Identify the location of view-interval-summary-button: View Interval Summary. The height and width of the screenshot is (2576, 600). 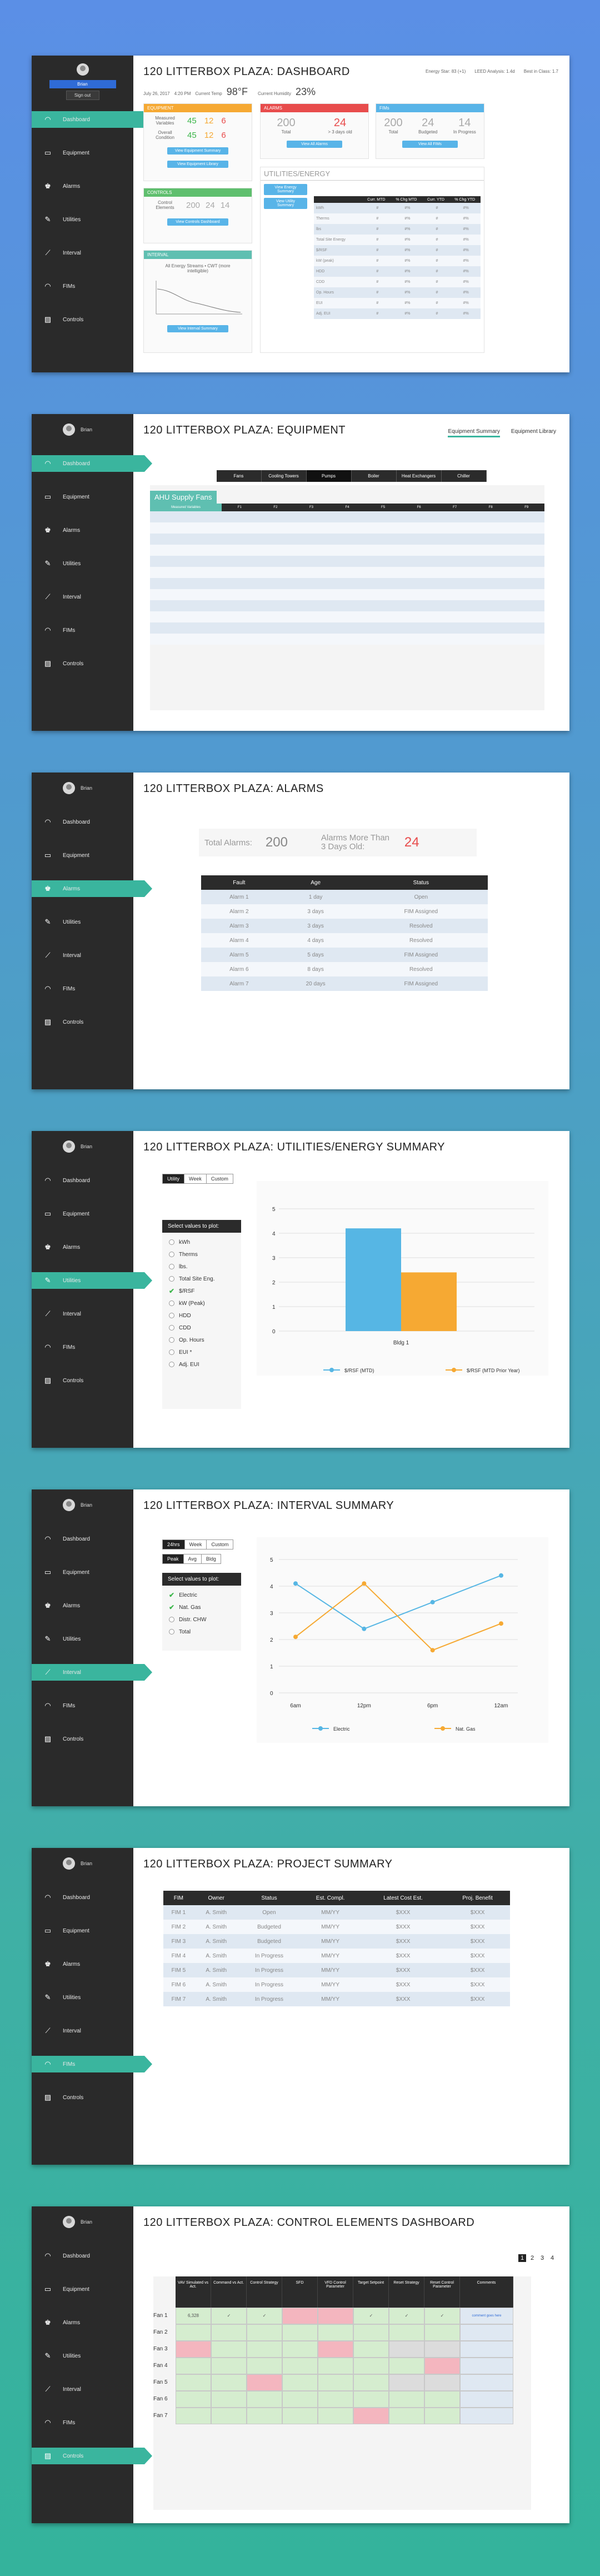
(197, 328).